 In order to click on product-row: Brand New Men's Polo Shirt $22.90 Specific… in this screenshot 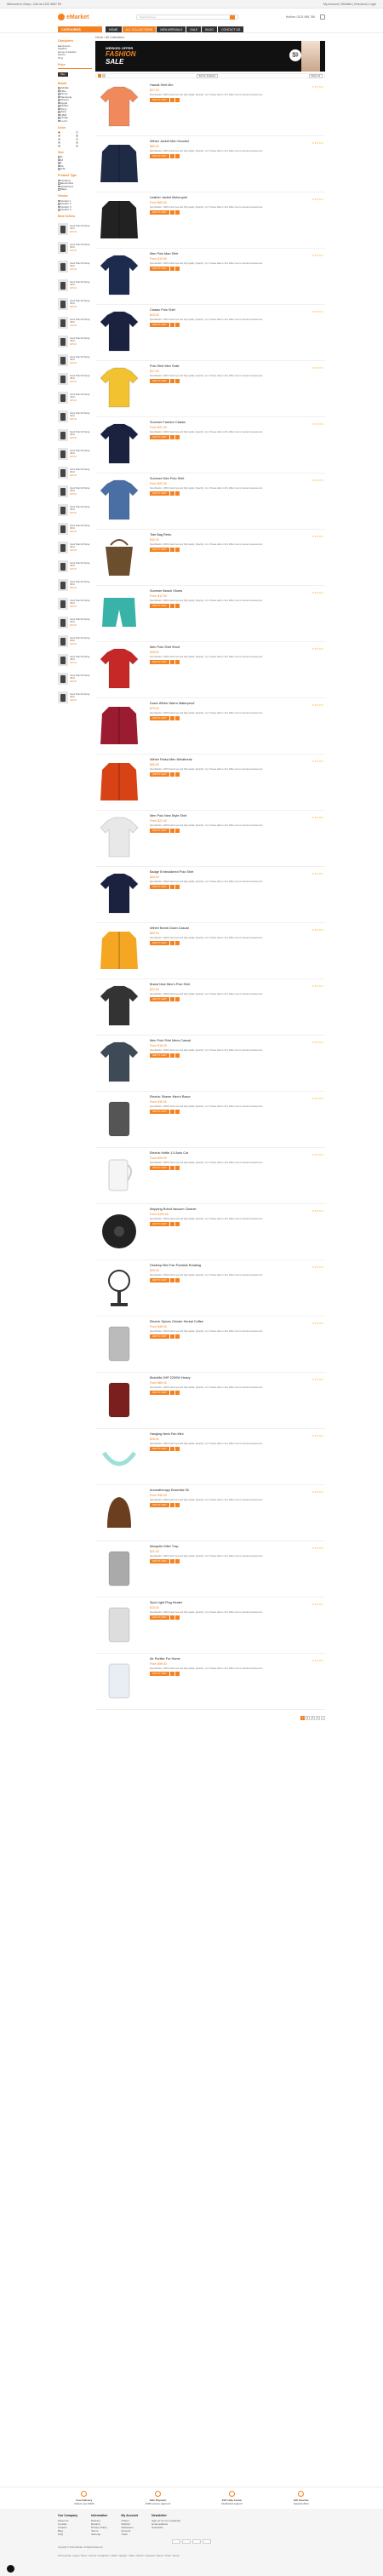, I will do `click(210, 1007)`.